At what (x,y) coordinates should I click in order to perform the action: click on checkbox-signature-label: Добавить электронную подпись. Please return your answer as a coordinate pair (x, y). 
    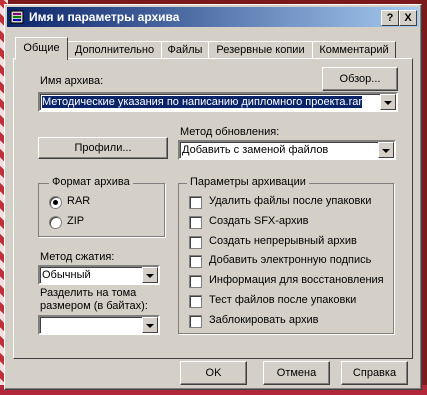
    Looking at the image, I should click on (290, 260).